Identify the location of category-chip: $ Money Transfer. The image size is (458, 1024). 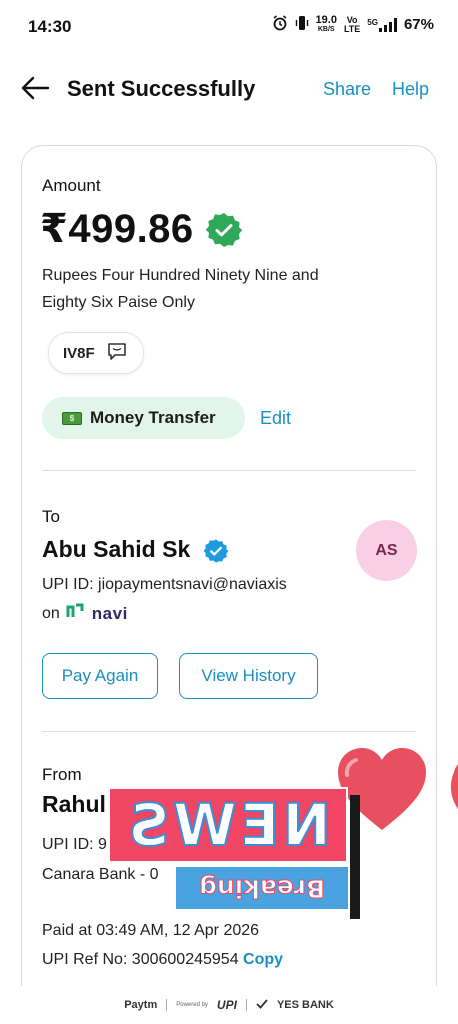
(143, 418).